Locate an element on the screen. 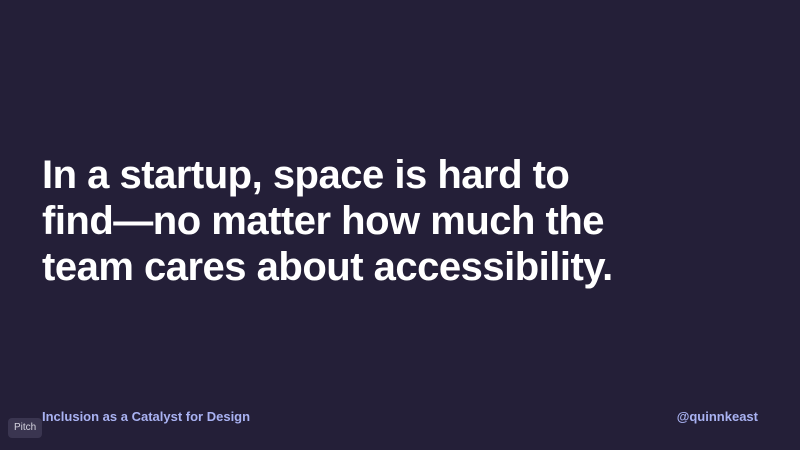 This screenshot has width=800, height=450. headline-line-2: find—no matter how much the is located at coordinates (323, 221).